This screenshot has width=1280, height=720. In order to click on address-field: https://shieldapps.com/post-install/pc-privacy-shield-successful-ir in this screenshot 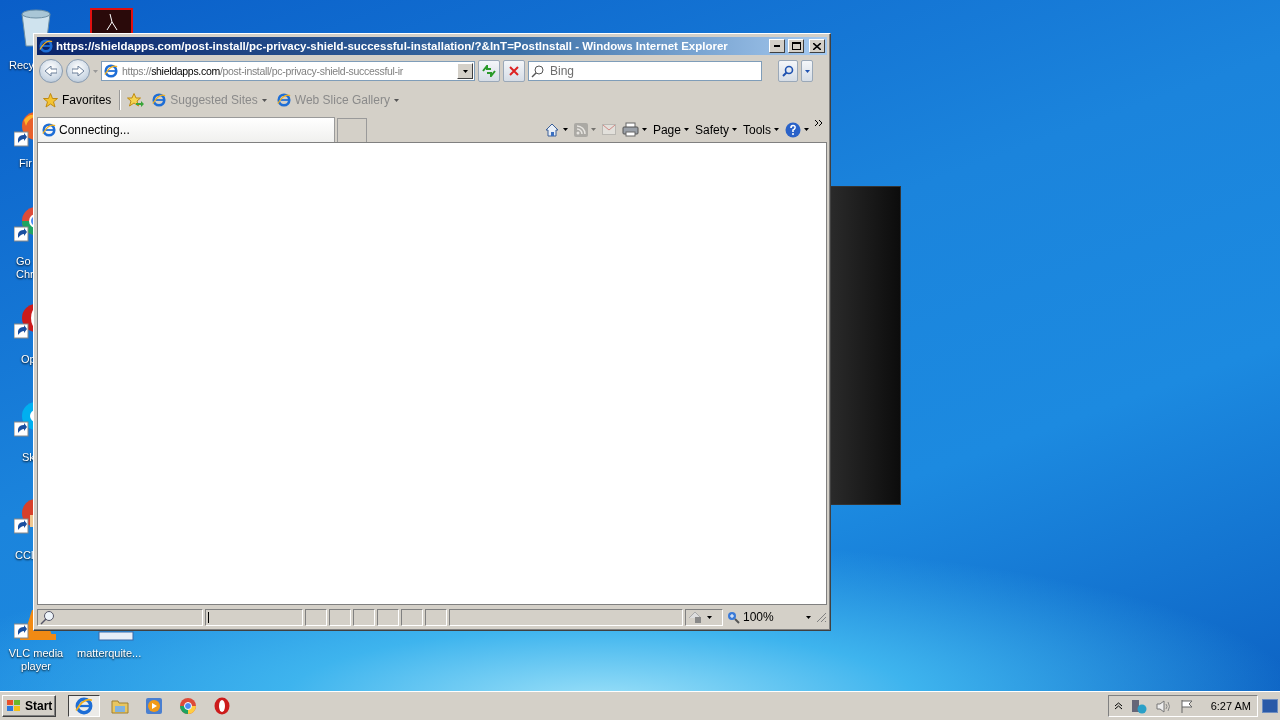, I will do `click(288, 71)`.